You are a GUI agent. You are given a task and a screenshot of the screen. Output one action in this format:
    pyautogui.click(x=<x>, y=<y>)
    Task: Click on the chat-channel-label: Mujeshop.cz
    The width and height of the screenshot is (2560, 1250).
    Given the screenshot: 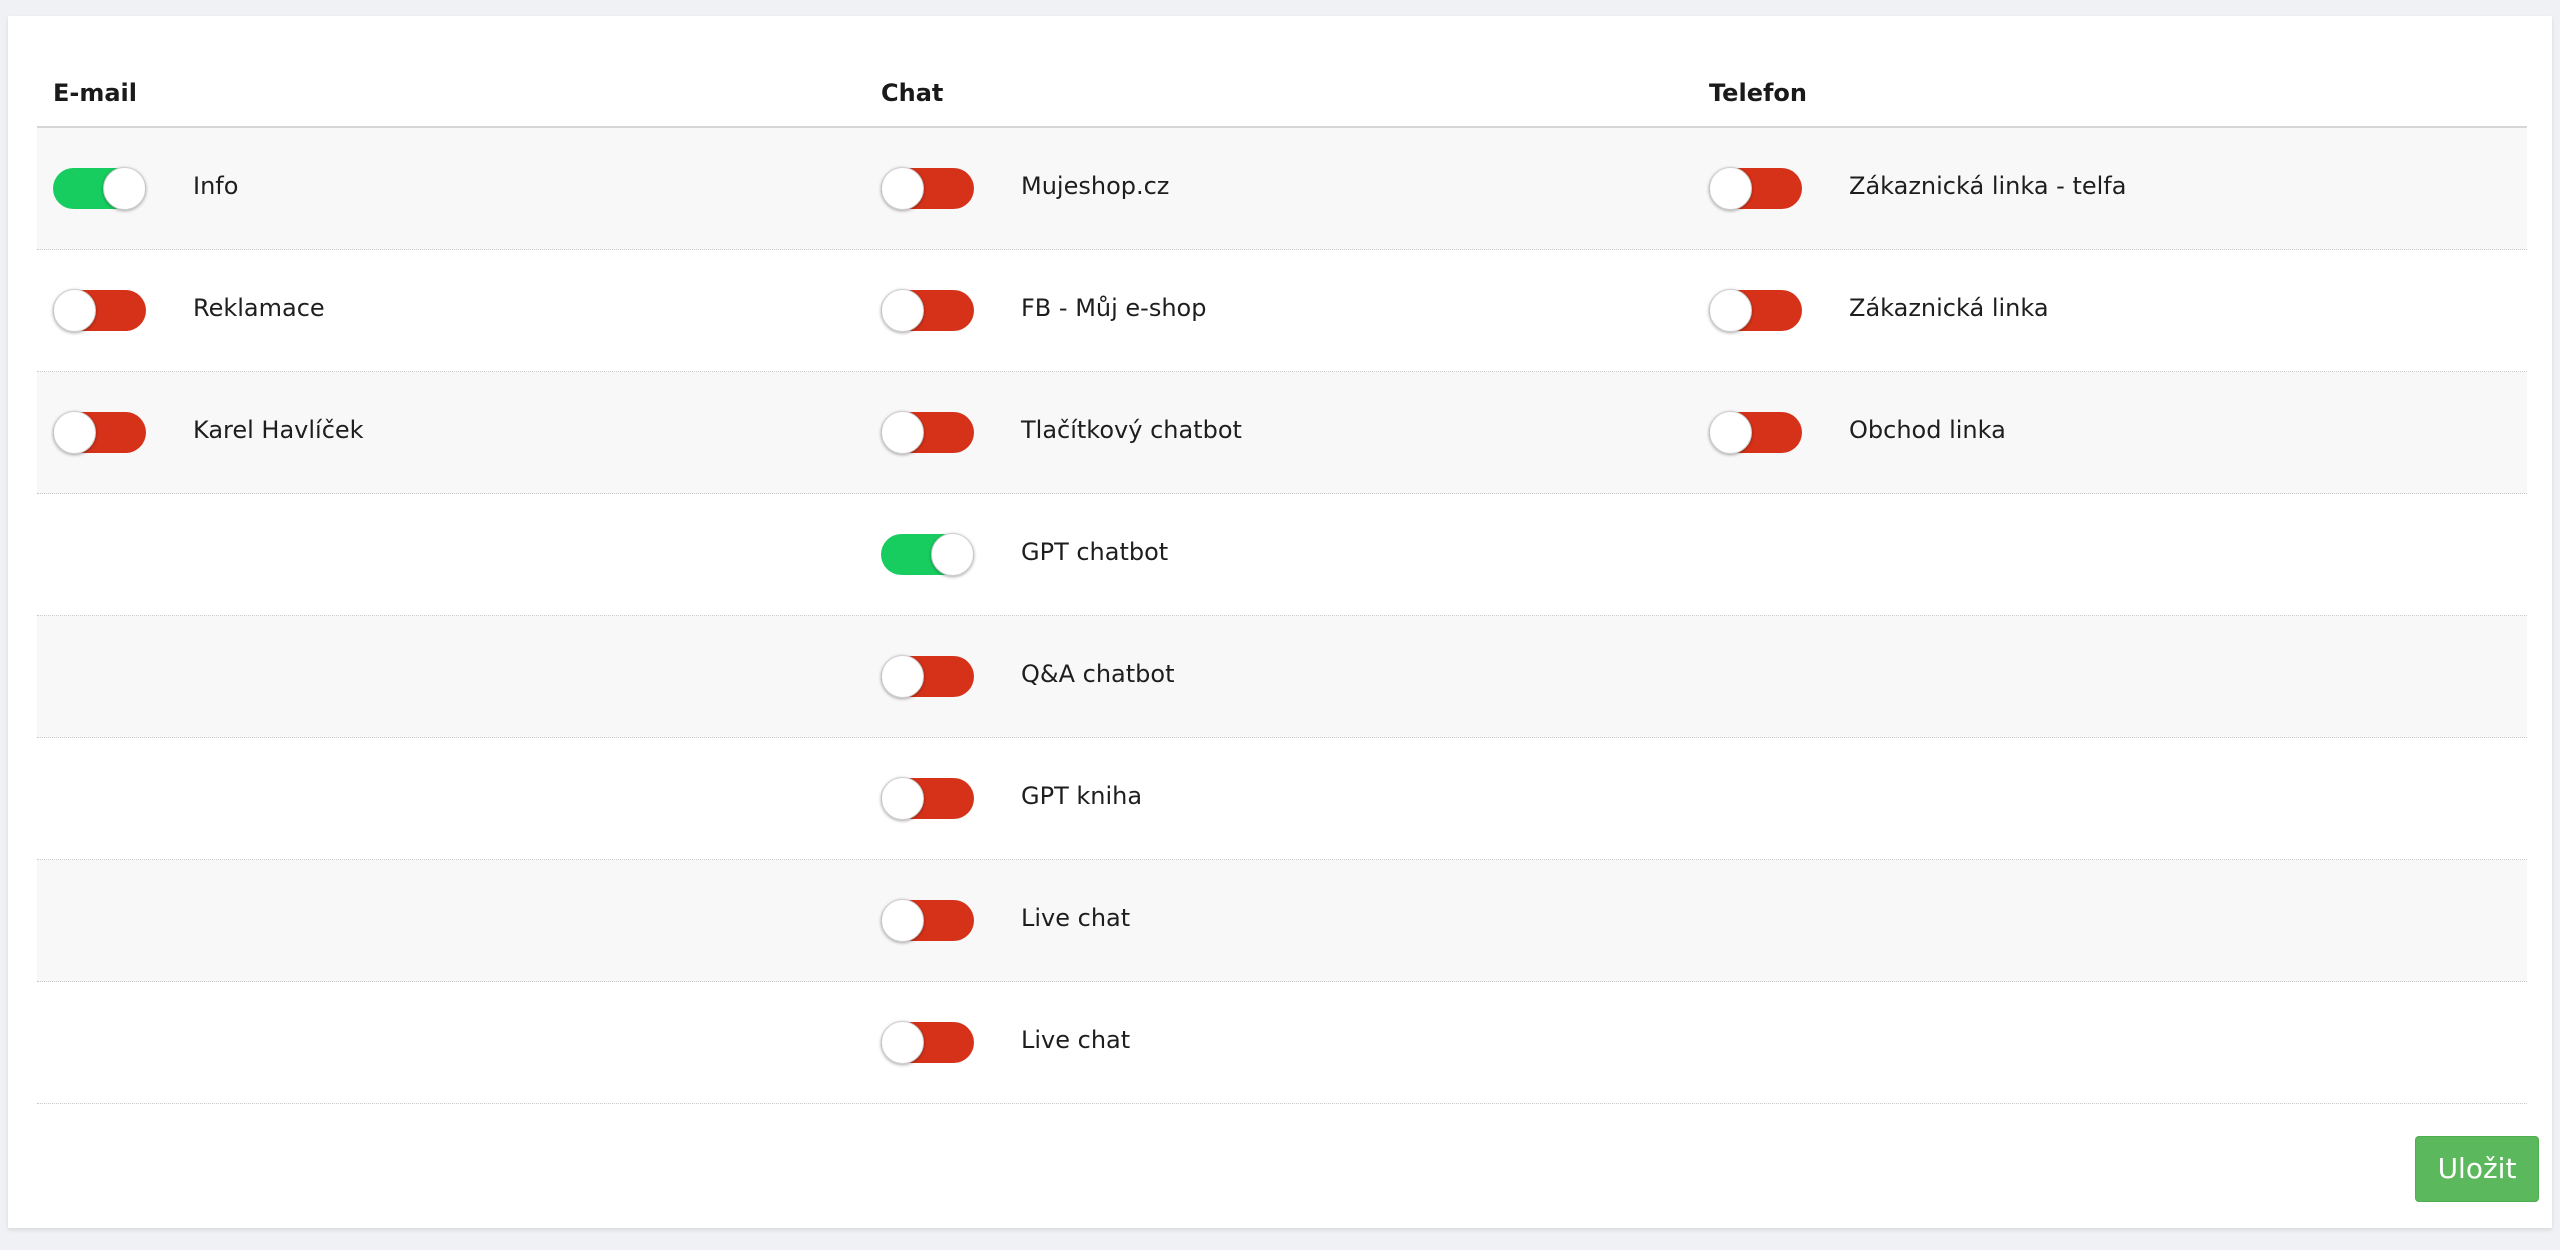 What is the action you would take?
    pyautogui.click(x=1095, y=185)
    